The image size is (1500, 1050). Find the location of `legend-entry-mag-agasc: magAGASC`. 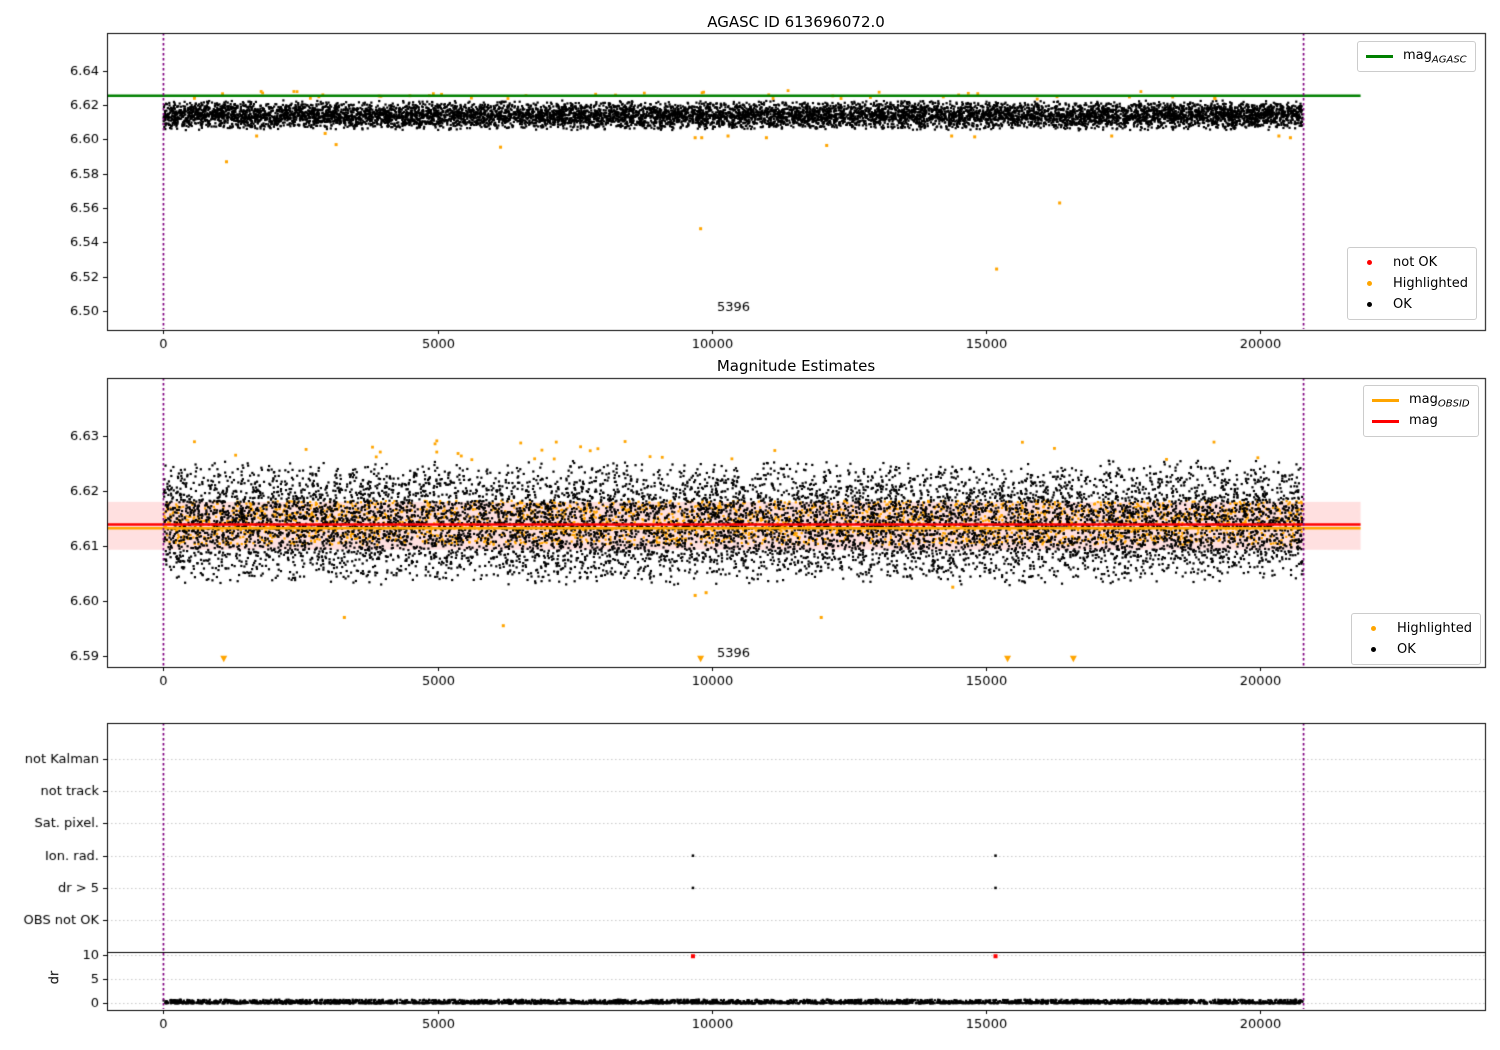

legend-entry-mag-agasc: magAGASC is located at coordinates (1416, 56).